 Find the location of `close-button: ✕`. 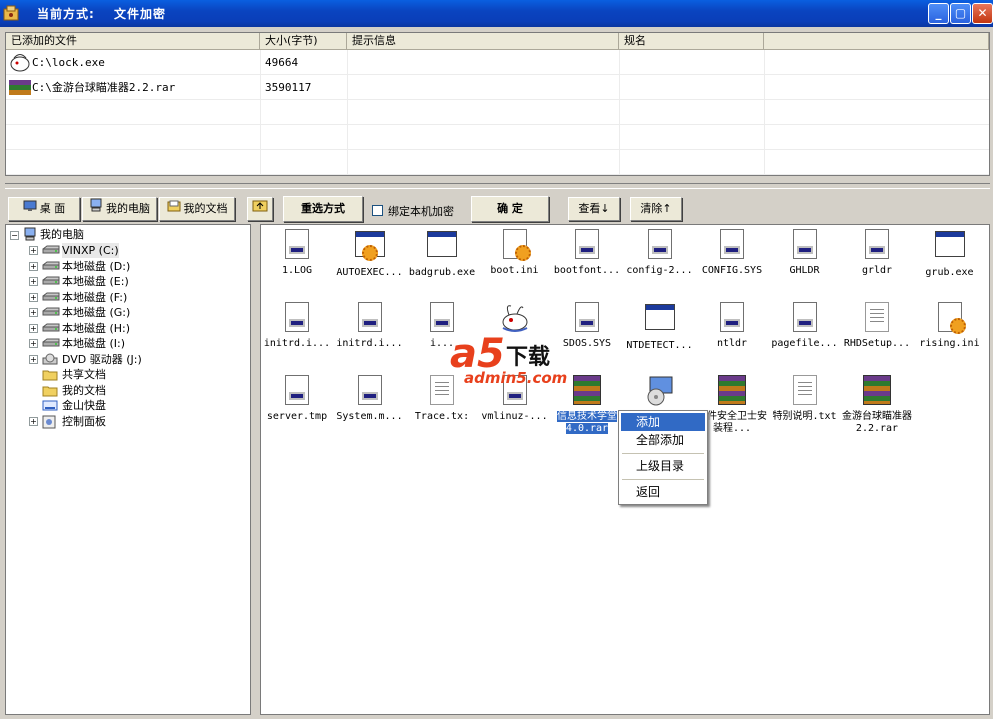

close-button: ✕ is located at coordinates (982, 13).